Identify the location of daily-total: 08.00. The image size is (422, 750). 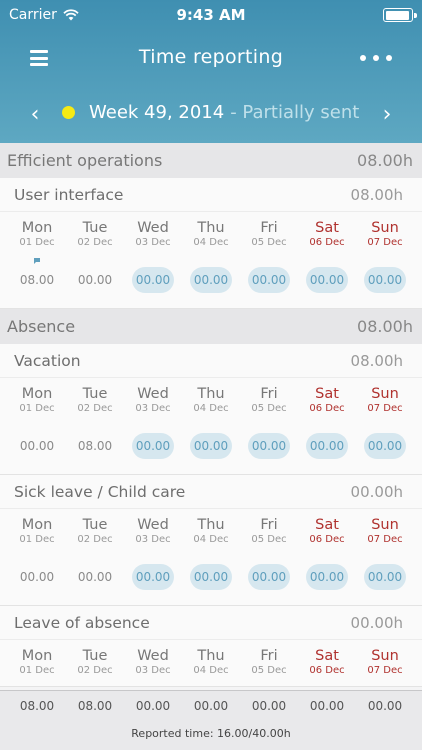
(95, 706).